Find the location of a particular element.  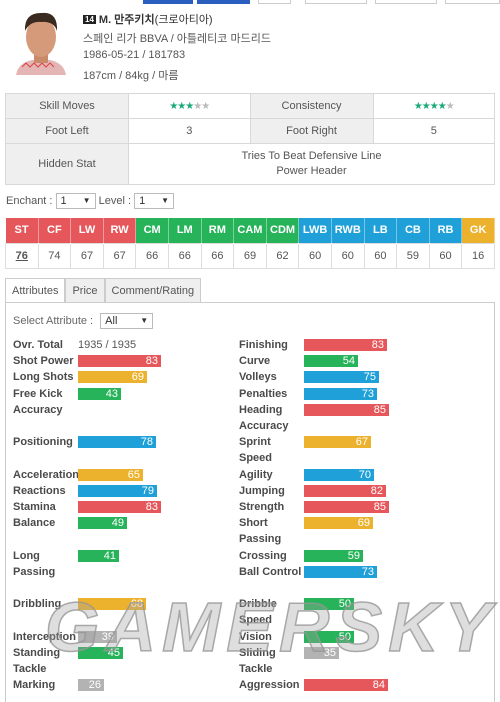

attribute-bar: 45 is located at coordinates (100, 652).